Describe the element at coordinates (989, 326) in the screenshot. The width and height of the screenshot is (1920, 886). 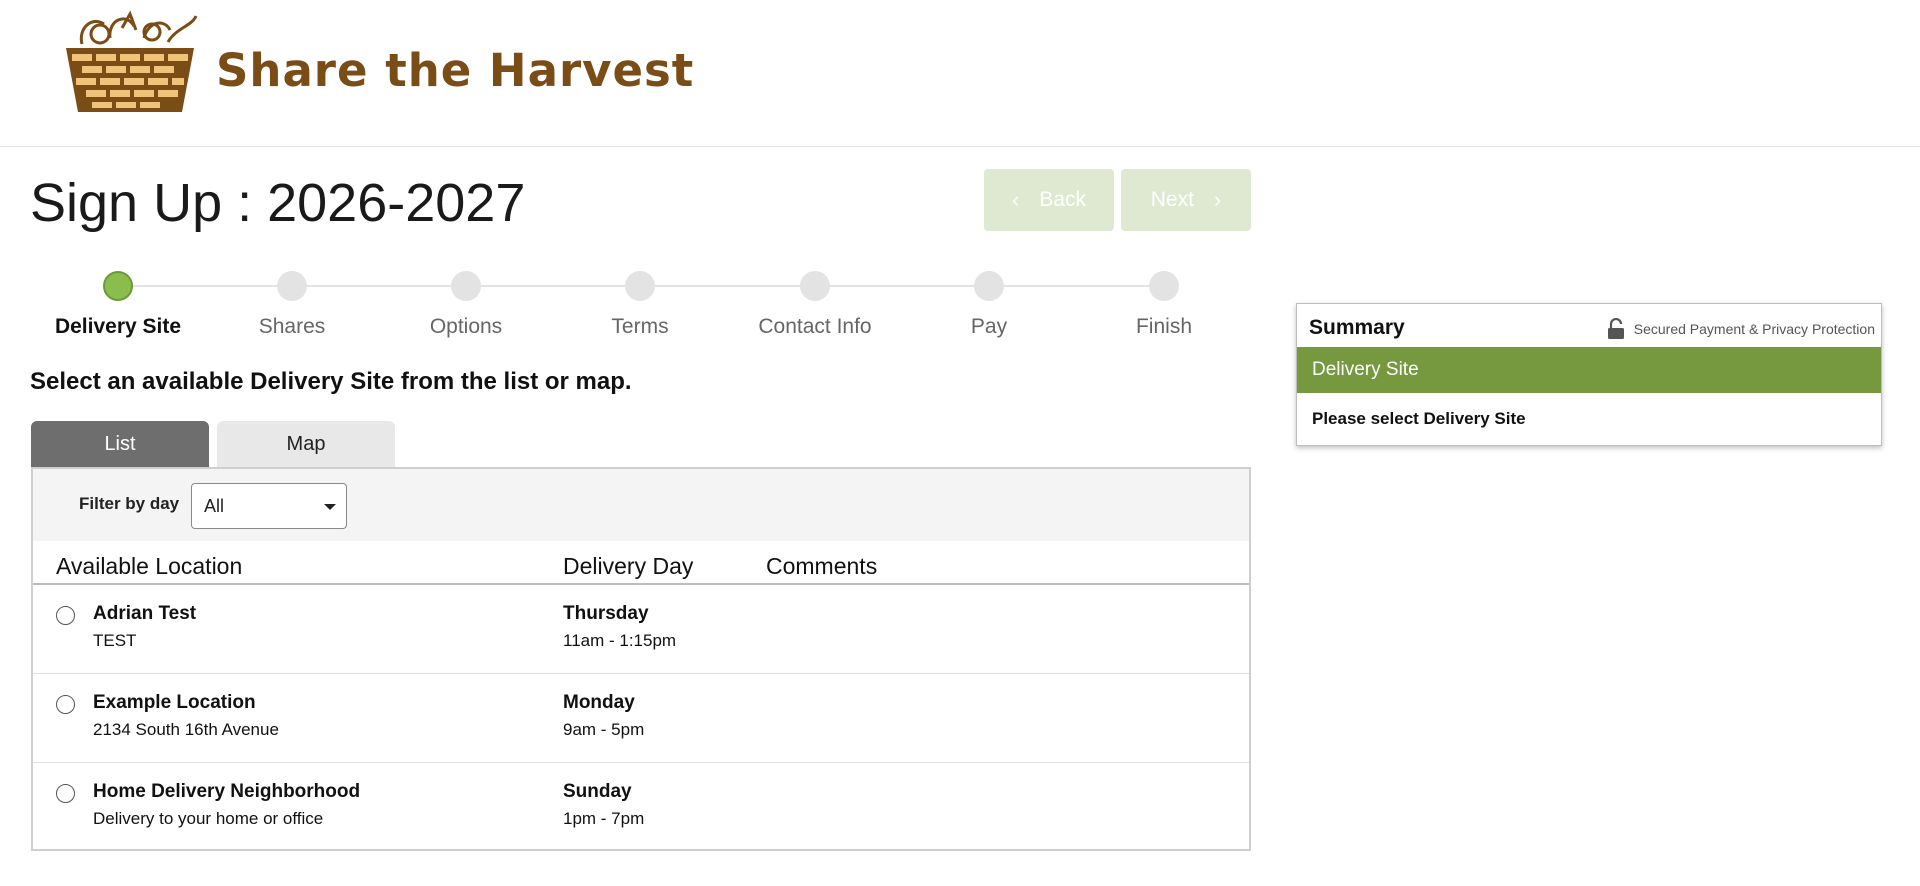
I see `step-label: Pay` at that location.